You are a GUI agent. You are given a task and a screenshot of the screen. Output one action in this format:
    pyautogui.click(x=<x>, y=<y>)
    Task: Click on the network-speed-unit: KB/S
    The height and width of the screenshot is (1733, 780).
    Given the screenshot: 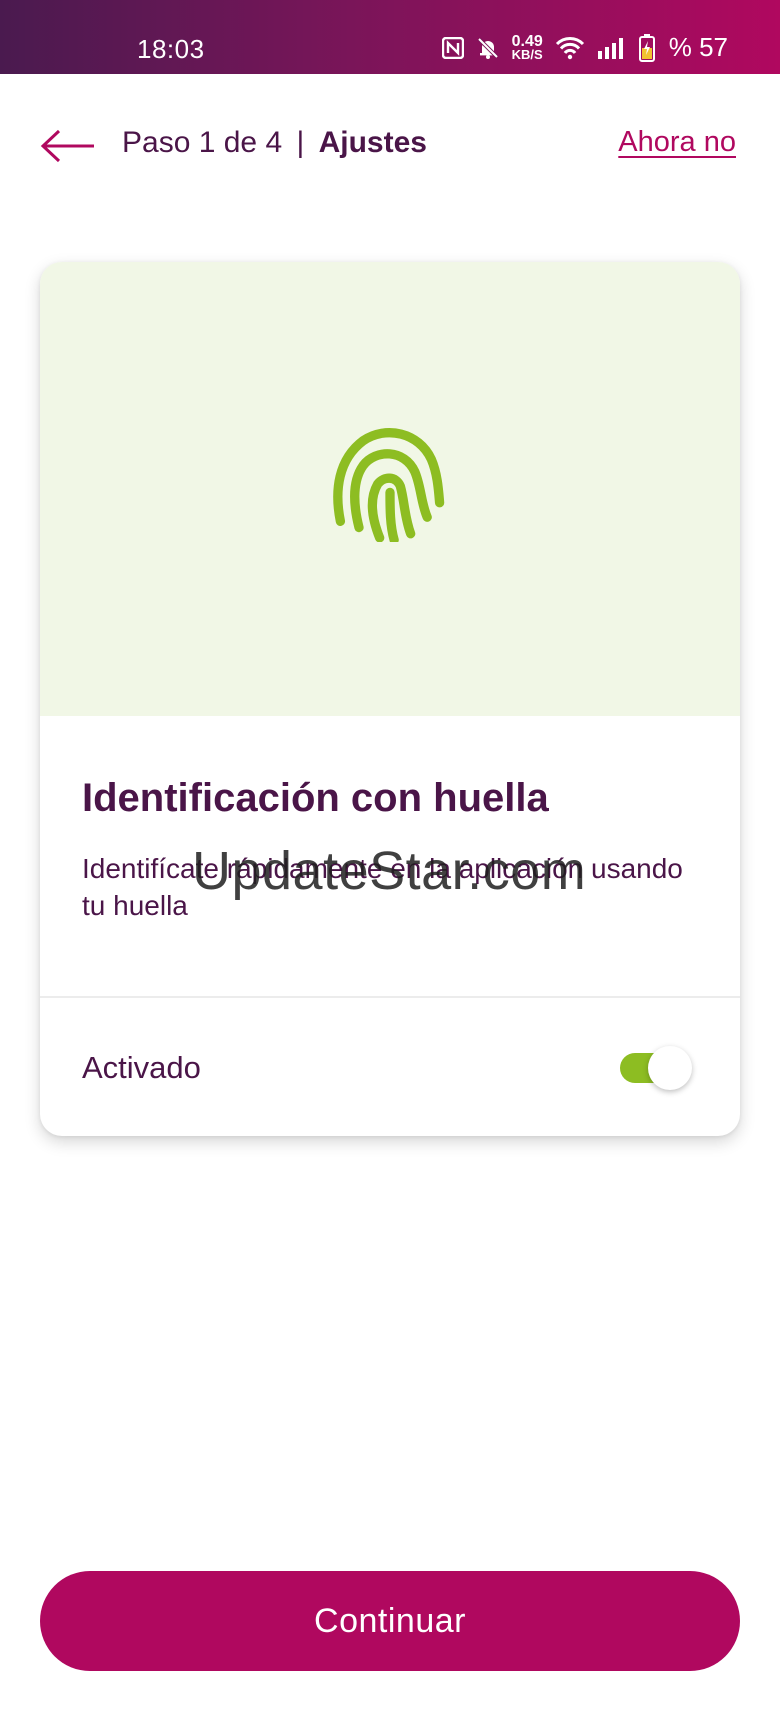 What is the action you would take?
    pyautogui.click(x=527, y=54)
    